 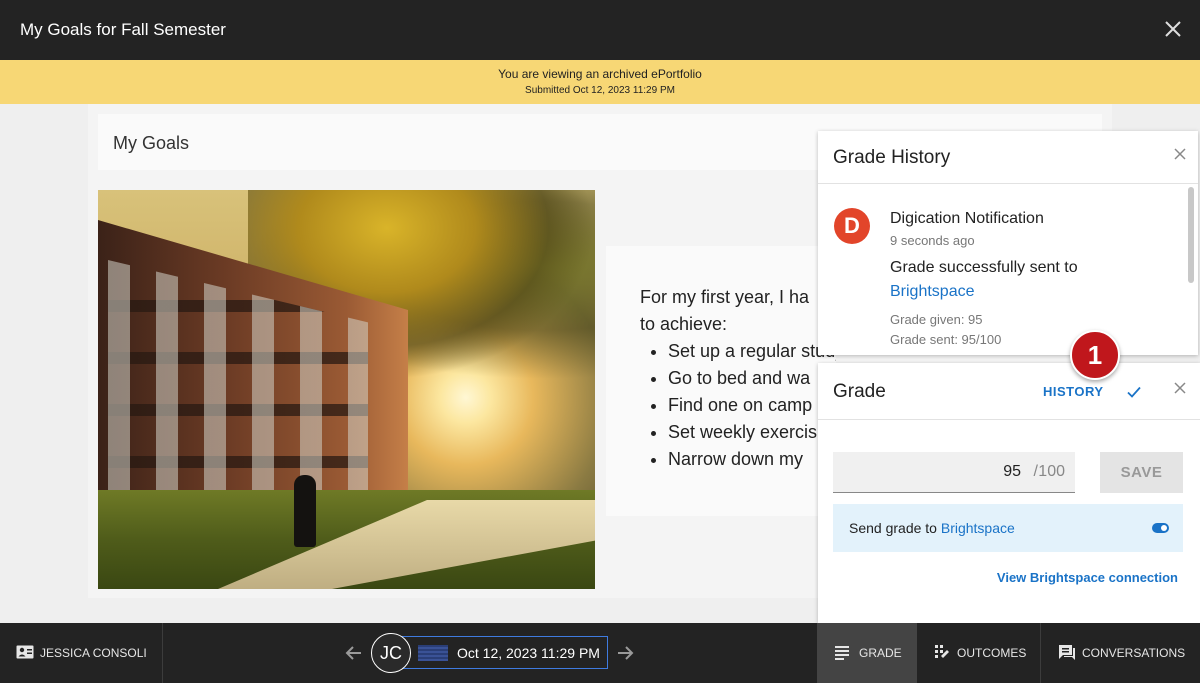 What do you see at coordinates (852, 226) in the screenshot?
I see `notification-avatar: D` at bounding box center [852, 226].